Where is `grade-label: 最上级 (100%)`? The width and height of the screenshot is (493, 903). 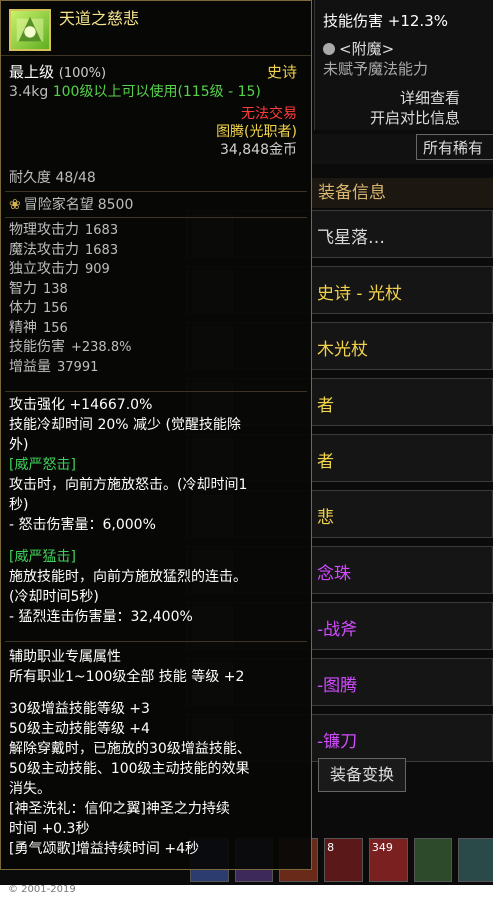
grade-label: 最上级 (100%) is located at coordinates (58, 72).